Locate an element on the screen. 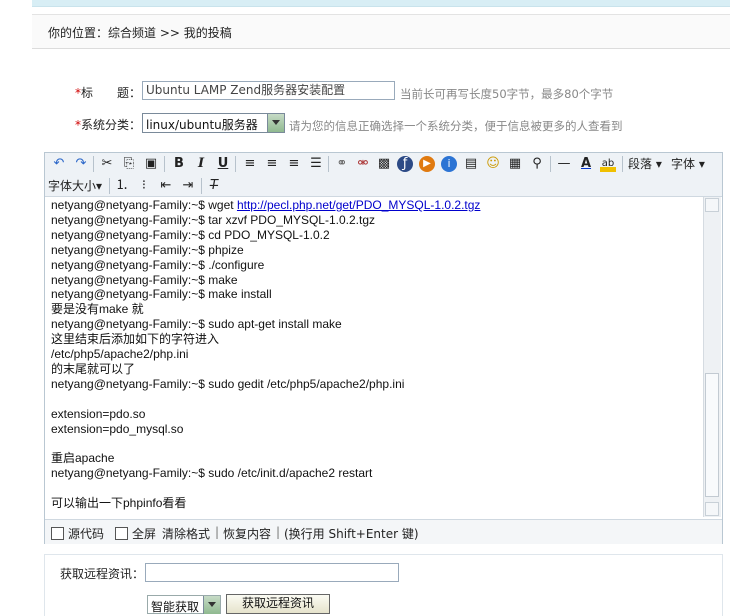 The height and width of the screenshot is (616, 730). font-color-icon: A is located at coordinates (586, 164).